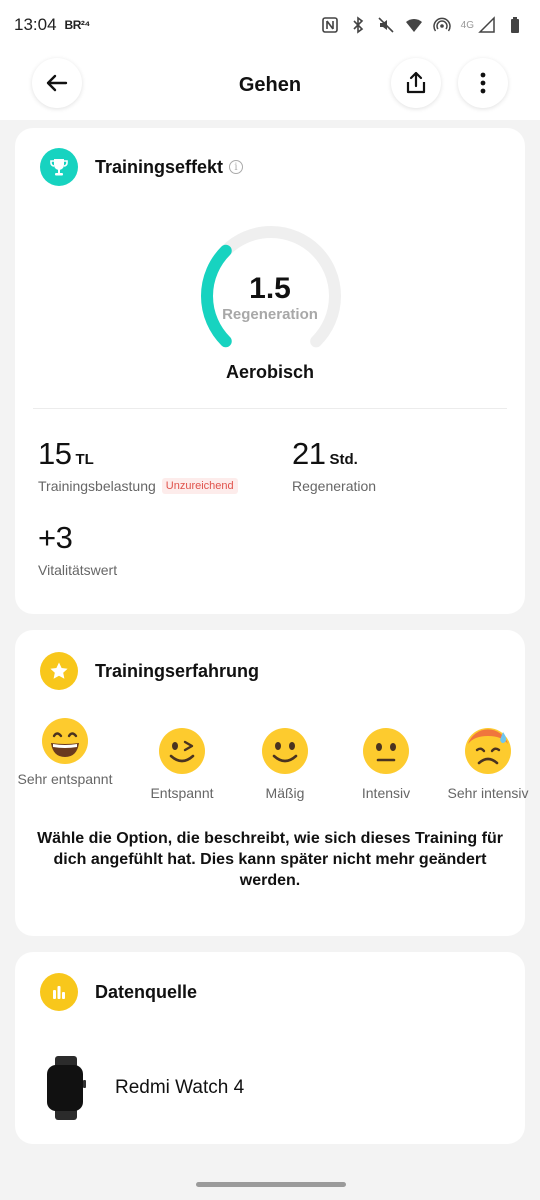  What do you see at coordinates (65, 741) in the screenshot?
I see `grinning-face-icon` at bounding box center [65, 741].